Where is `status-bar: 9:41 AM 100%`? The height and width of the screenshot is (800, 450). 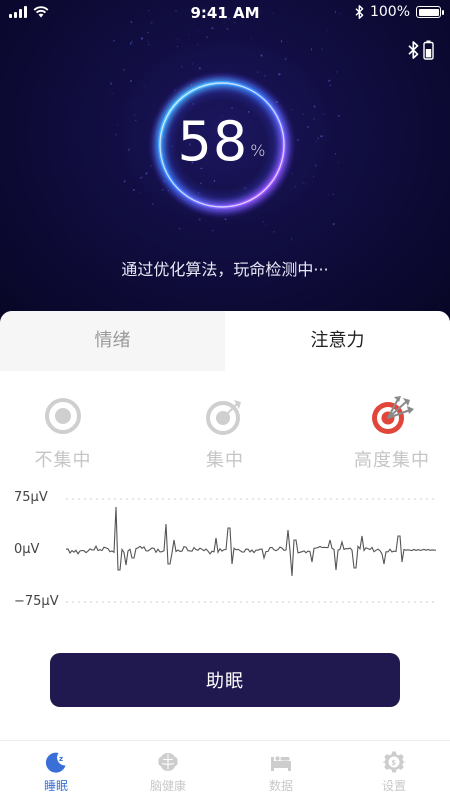 status-bar: 9:41 AM 100% is located at coordinates (225, 13).